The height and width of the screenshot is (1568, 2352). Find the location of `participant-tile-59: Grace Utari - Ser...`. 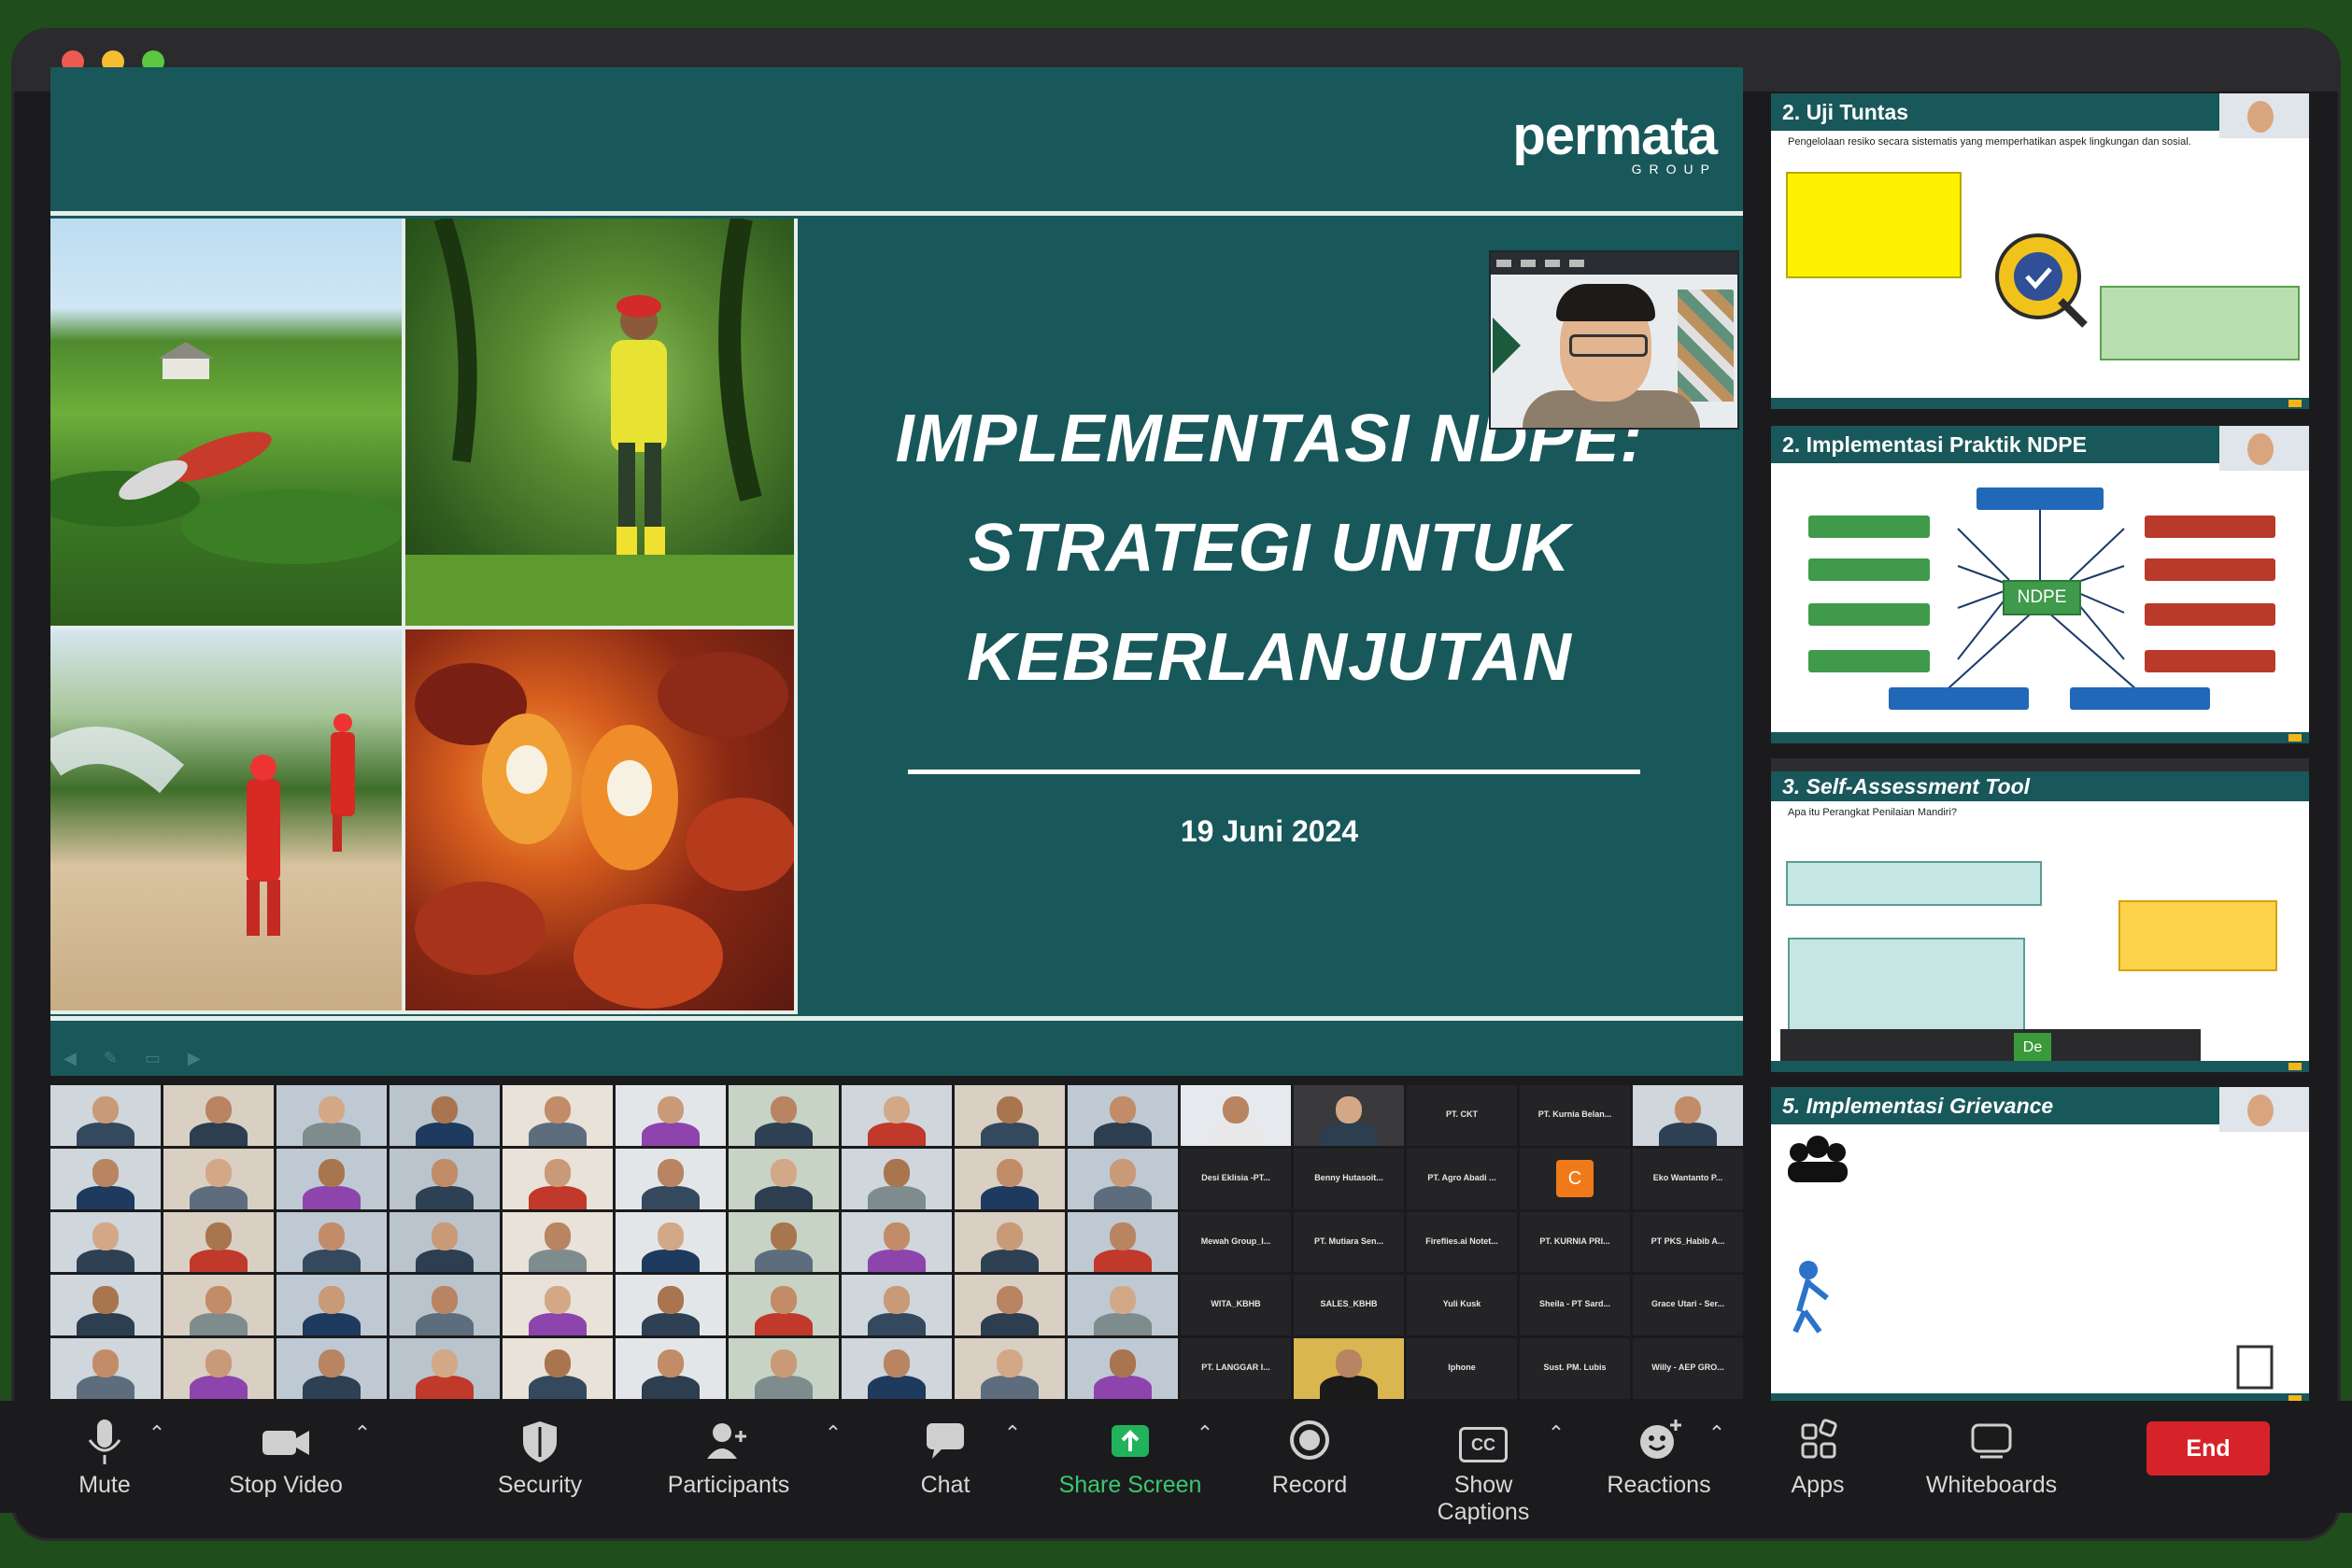

participant-tile-59: Grace Utari - Ser... is located at coordinates (1688, 1305).